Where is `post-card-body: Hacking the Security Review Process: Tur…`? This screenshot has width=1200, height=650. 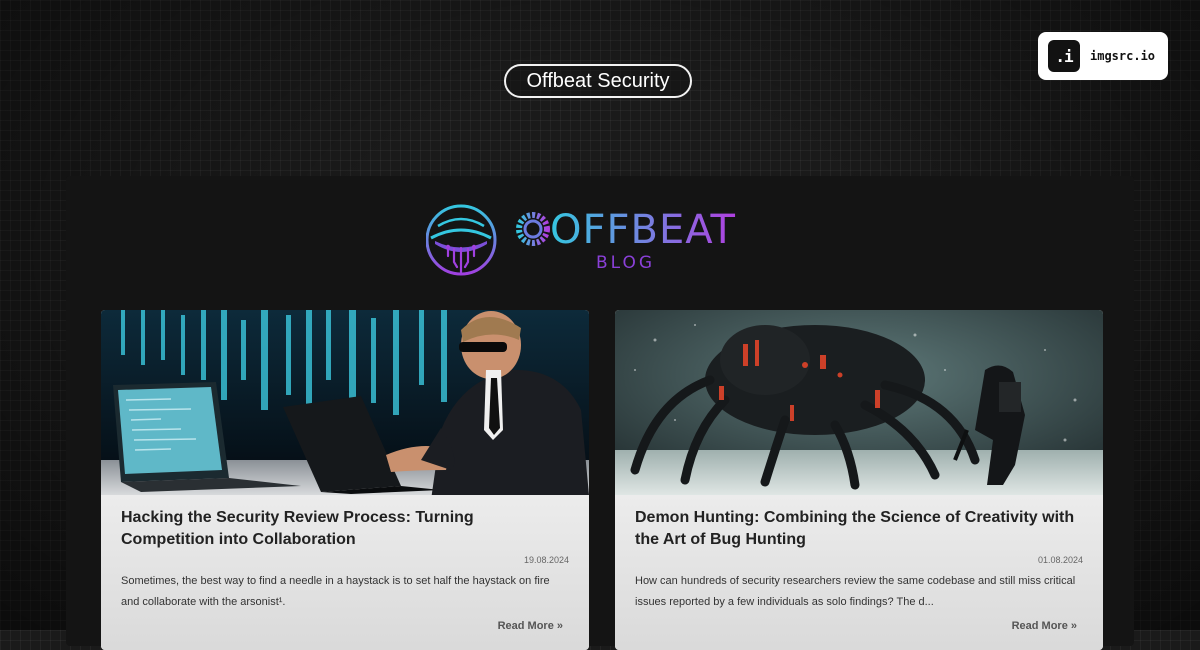 post-card-body: Hacking the Security Review Process: Tur… is located at coordinates (345, 572).